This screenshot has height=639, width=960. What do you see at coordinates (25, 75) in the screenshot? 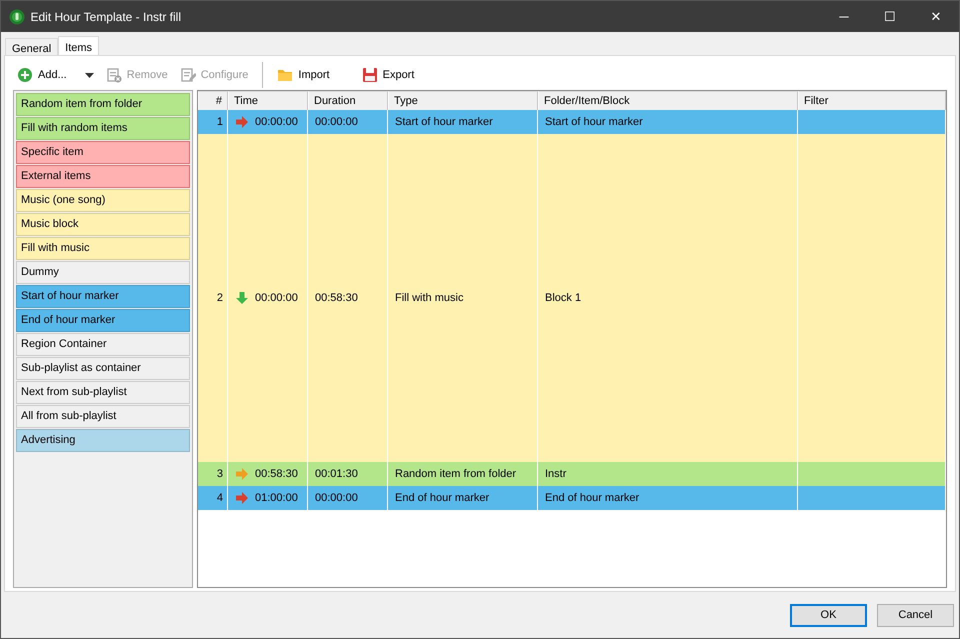
I see `plus-icon` at bounding box center [25, 75].